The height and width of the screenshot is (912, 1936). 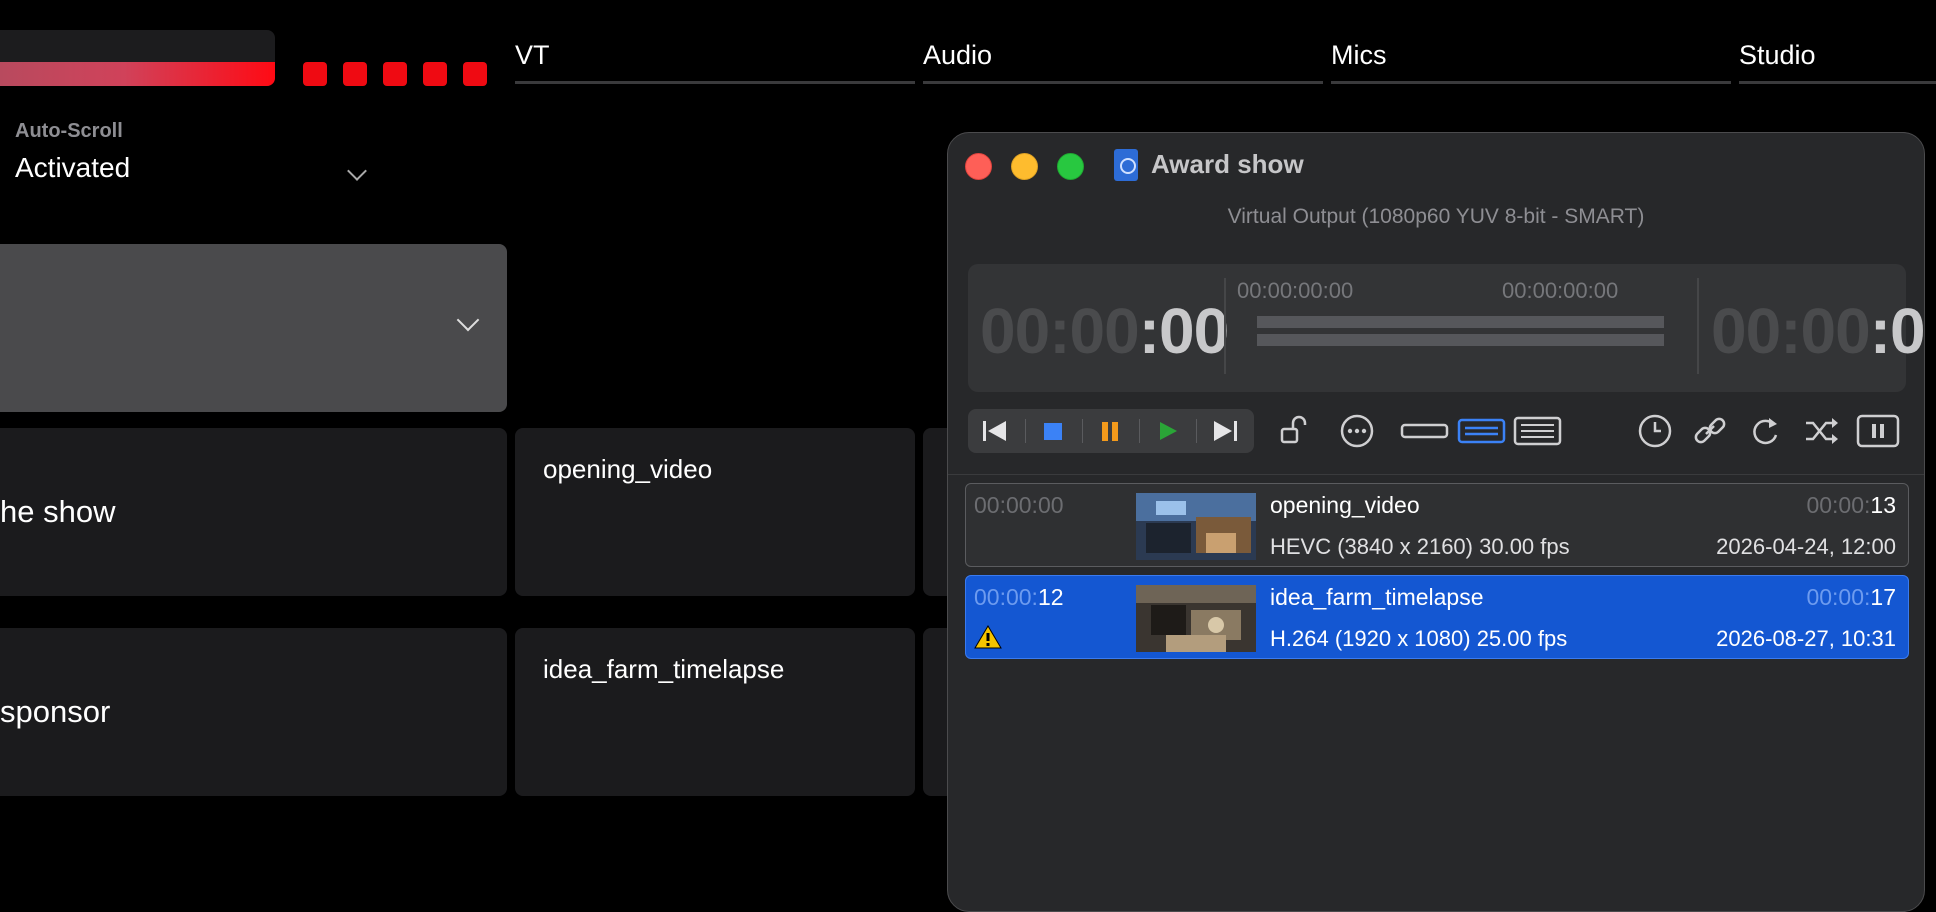 I want to click on play-icon, so click(x=1168, y=431).